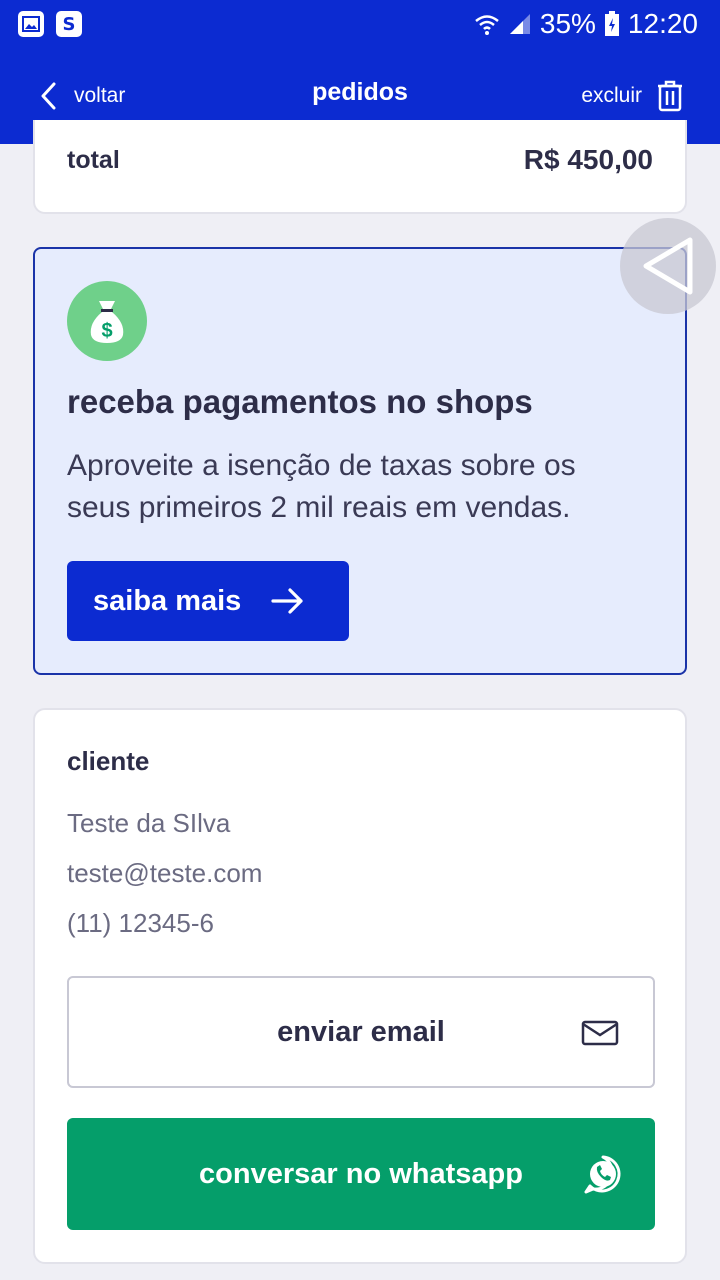  What do you see at coordinates (300, 401) in the screenshot?
I see `promo-title: receba pagamentos no shops` at bounding box center [300, 401].